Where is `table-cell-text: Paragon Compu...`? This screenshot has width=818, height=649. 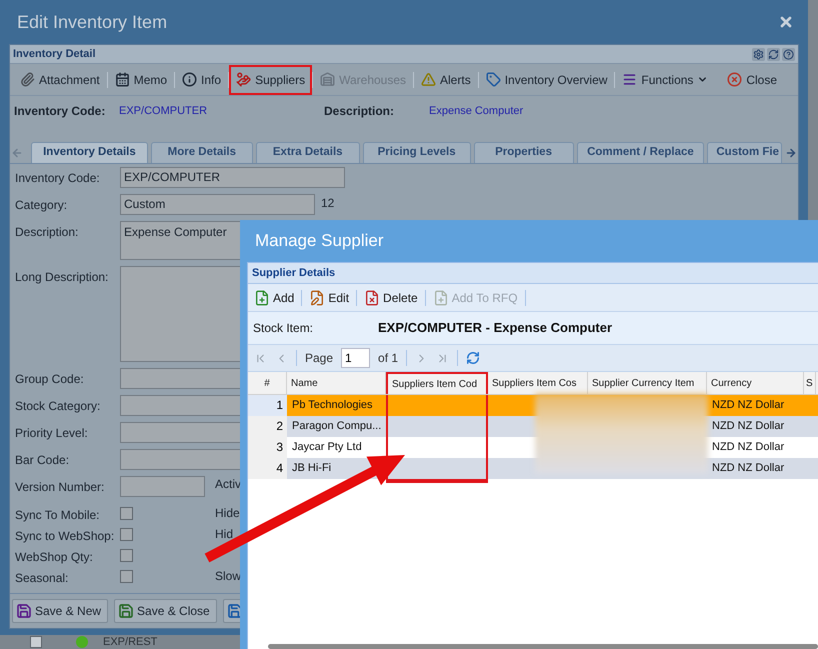 table-cell-text: Paragon Compu... is located at coordinates (336, 426).